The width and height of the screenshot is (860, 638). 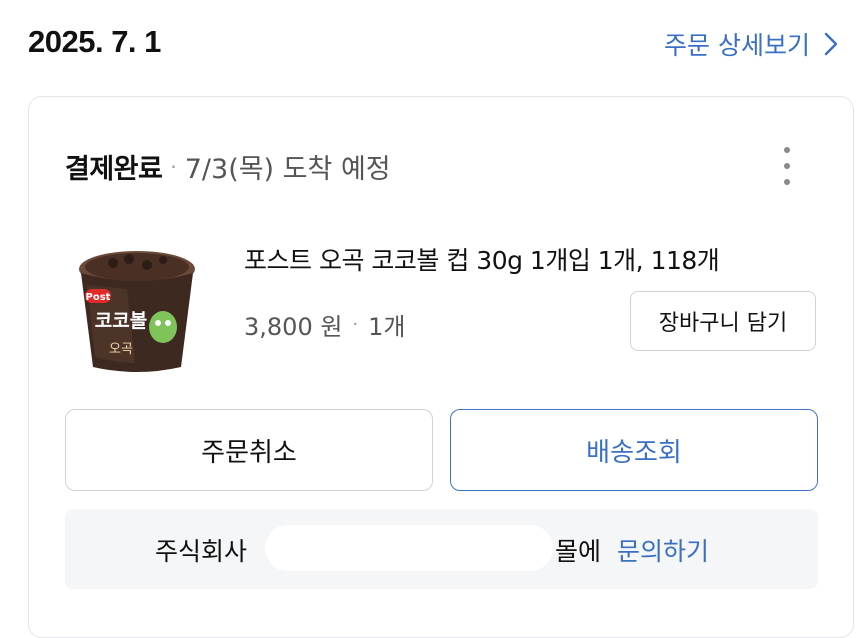 I want to click on thumbnail-brand: Post, so click(x=98, y=297).